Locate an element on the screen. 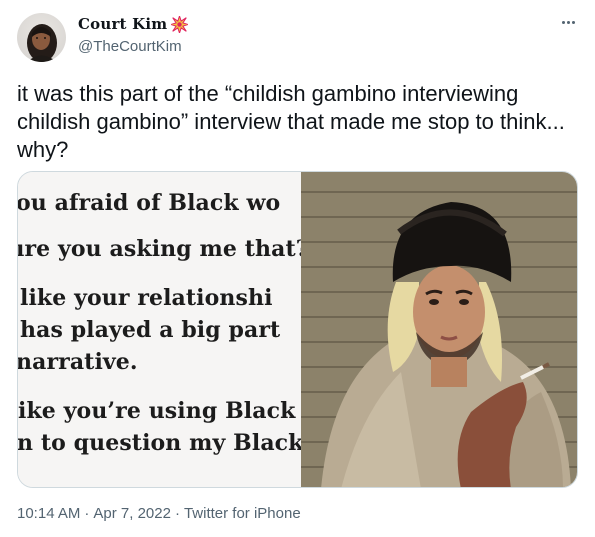 The width and height of the screenshot is (595, 537). quote-line: n to question my Black is located at coordinates (159, 443).